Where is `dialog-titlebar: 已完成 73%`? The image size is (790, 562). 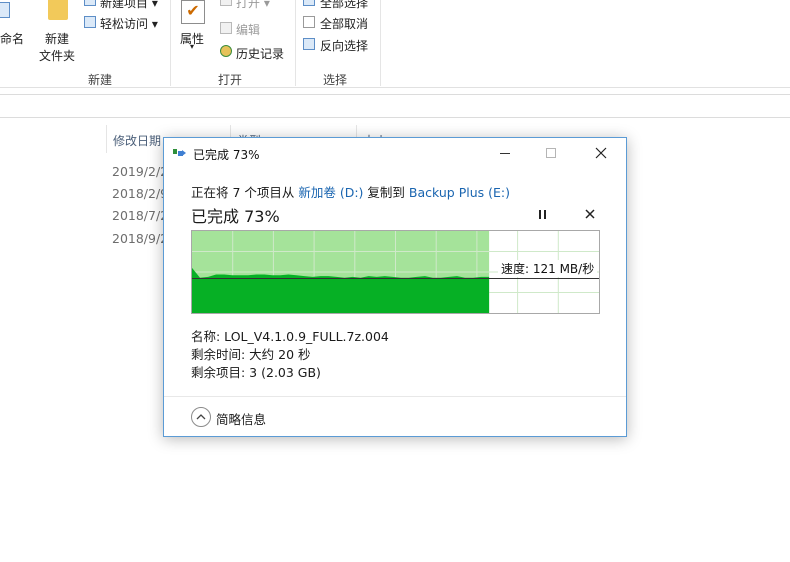
dialog-titlebar: 已完成 73% is located at coordinates (395, 153).